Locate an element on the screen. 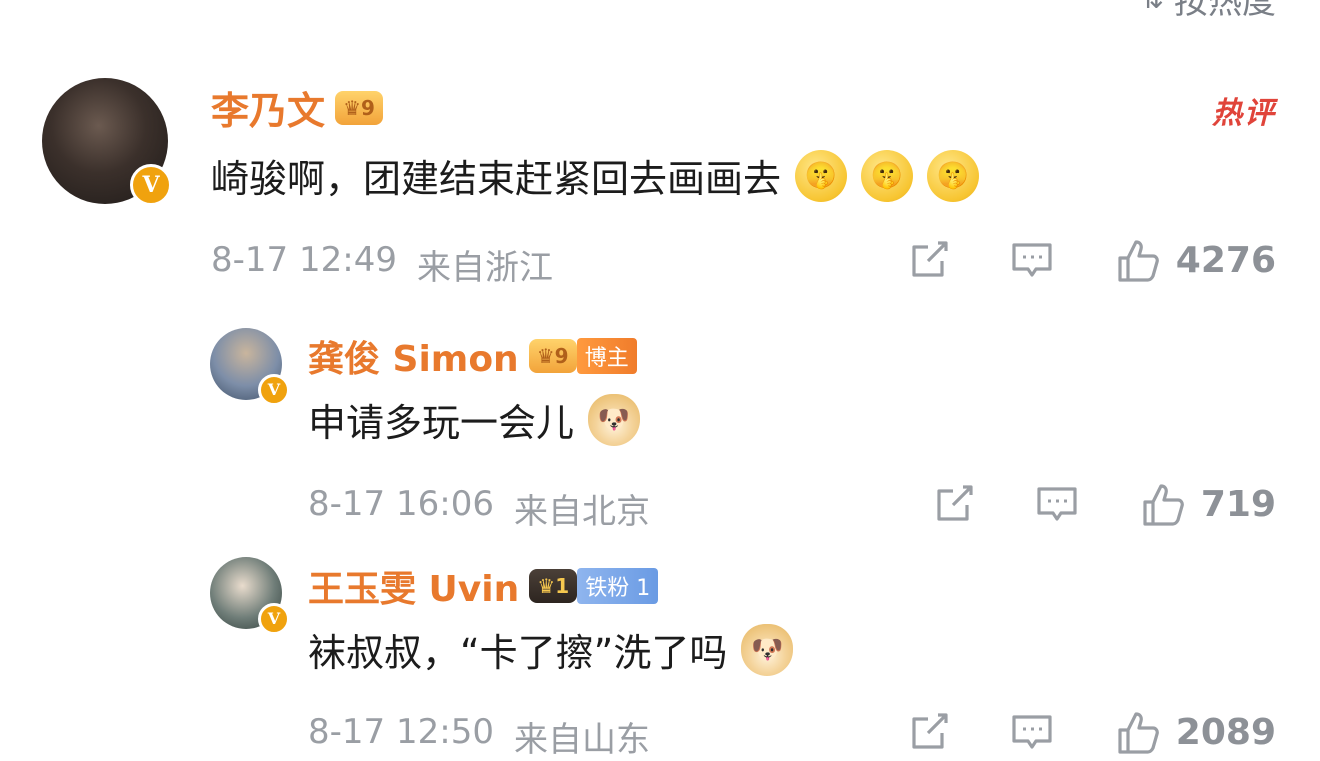 The image size is (1320, 761). comment-text: 申请多玩一会儿 🐶 is located at coordinates (474, 419).